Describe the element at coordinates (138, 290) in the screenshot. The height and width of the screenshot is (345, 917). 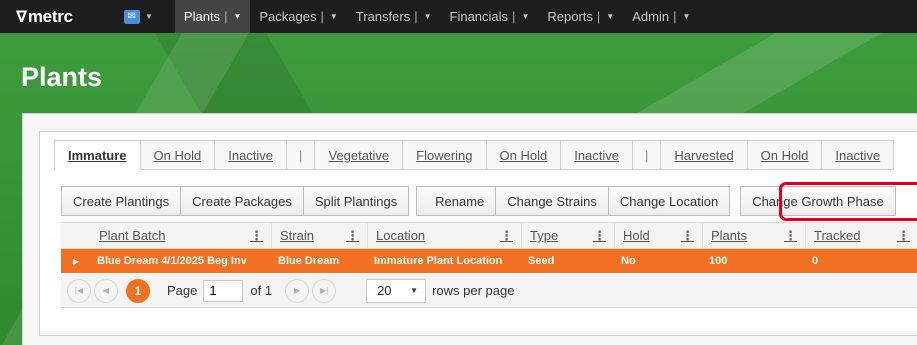
I see `current-page-button: 1` at that location.